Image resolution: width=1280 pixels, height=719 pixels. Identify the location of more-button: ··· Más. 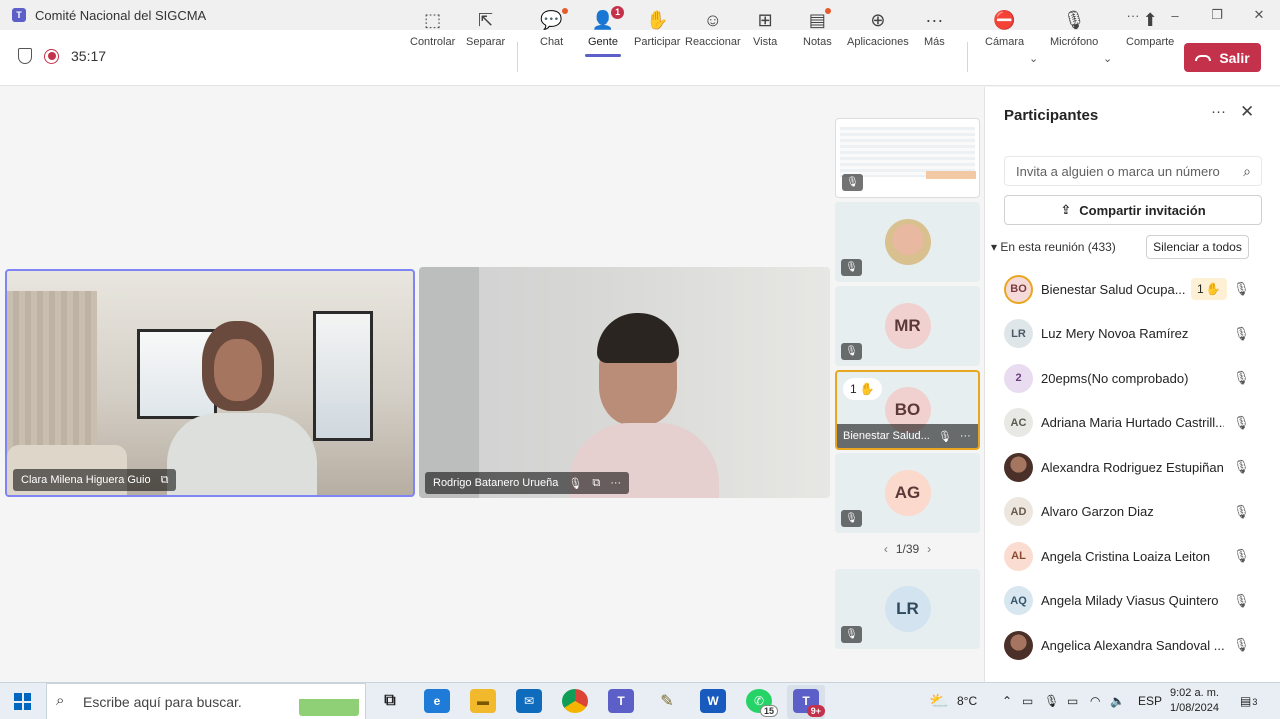
(934, 30).